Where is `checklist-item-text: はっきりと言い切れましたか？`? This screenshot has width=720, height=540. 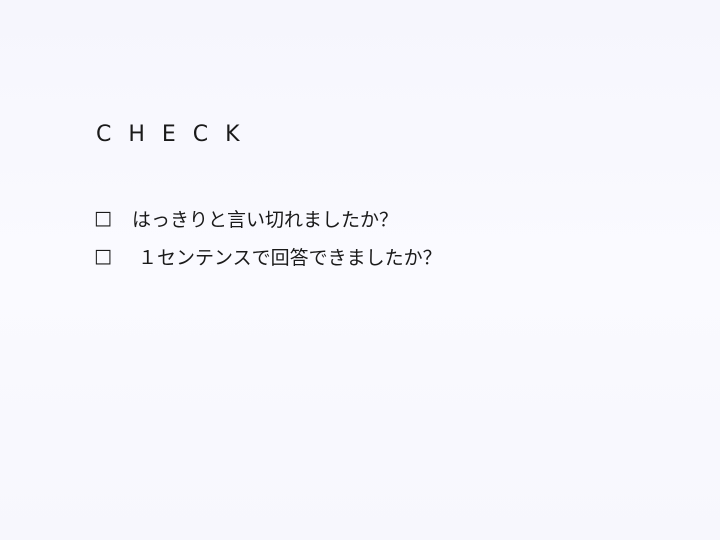 checklist-item-text: はっきりと言い切れましたか？ is located at coordinates (265, 219).